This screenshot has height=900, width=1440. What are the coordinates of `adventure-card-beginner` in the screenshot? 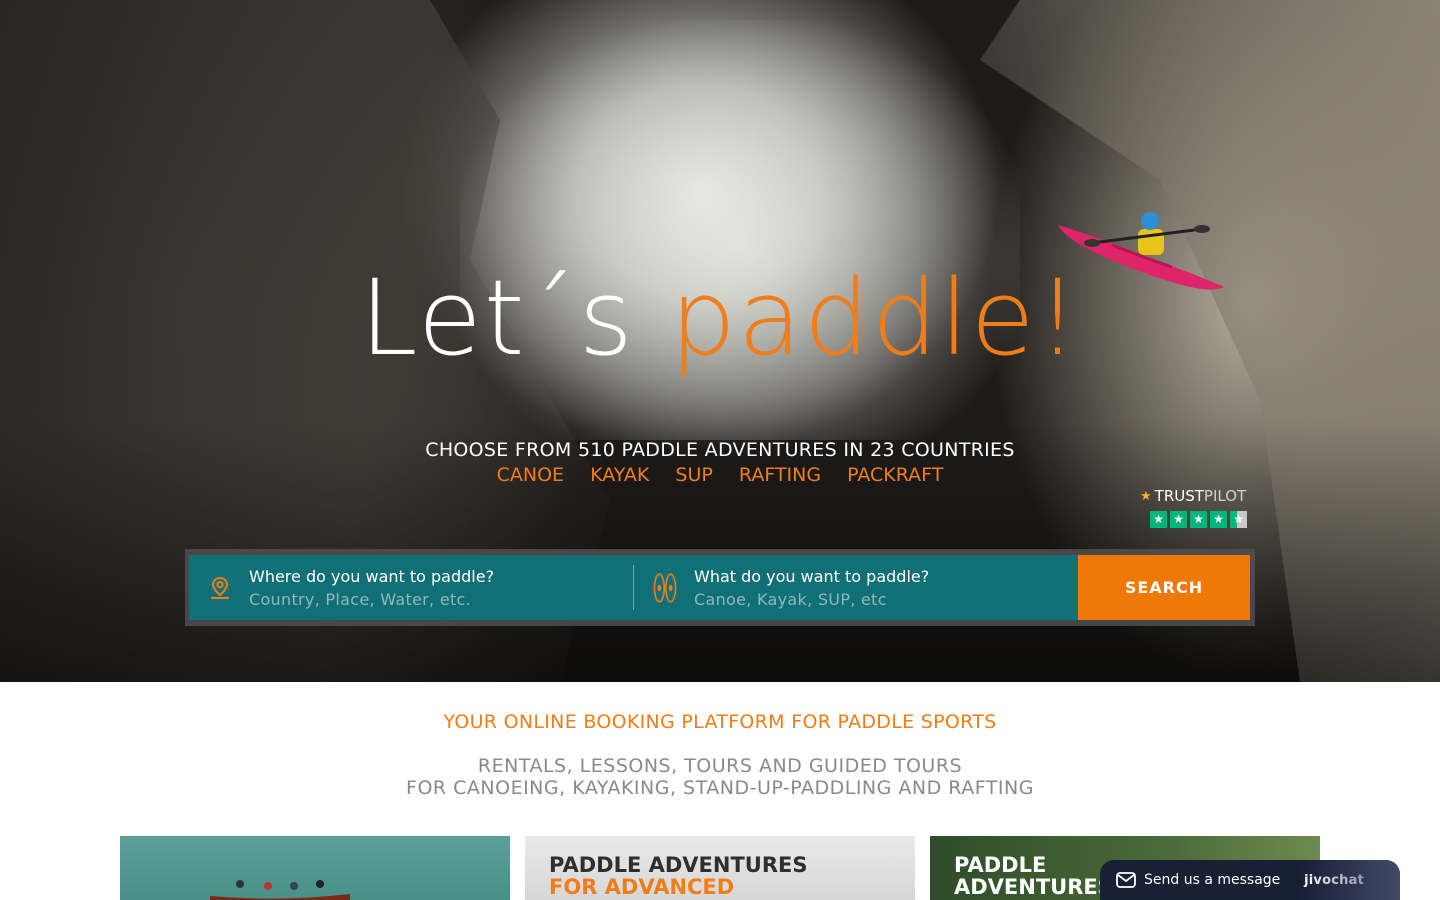 It's located at (315, 868).